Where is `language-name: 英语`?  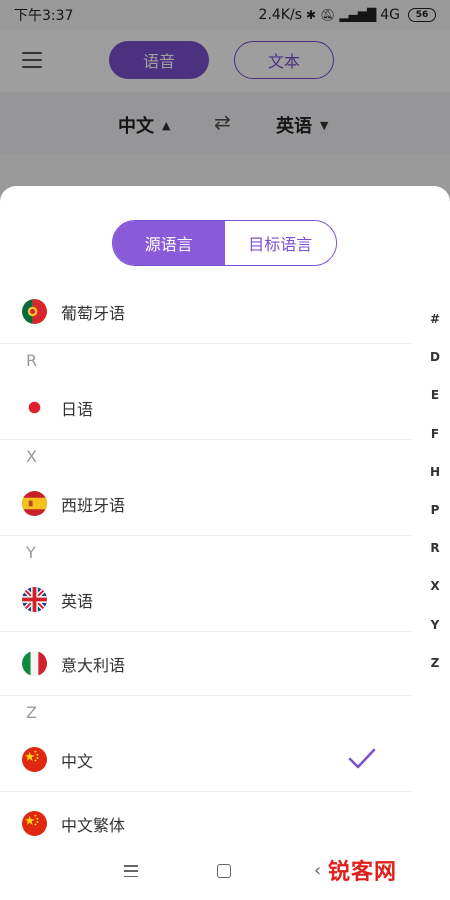
language-name: 英语 is located at coordinates (77, 601).